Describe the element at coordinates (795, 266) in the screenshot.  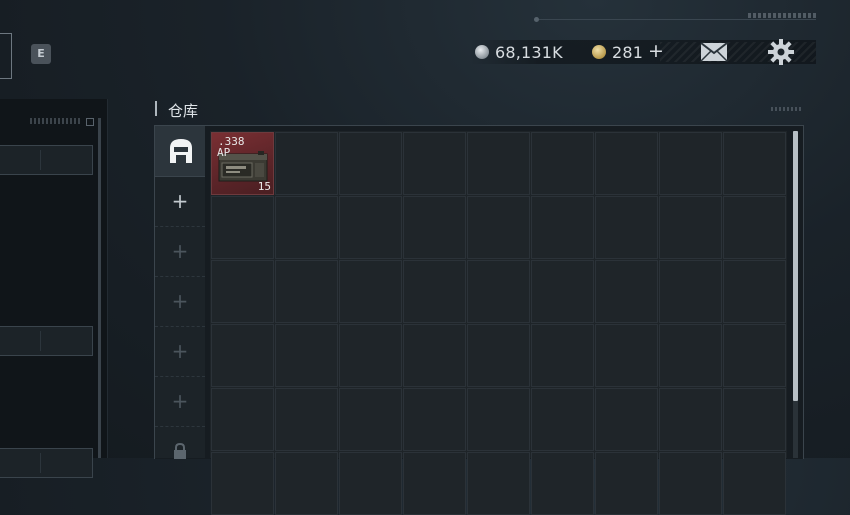
I see `grid-scrollbar-thumb` at that location.